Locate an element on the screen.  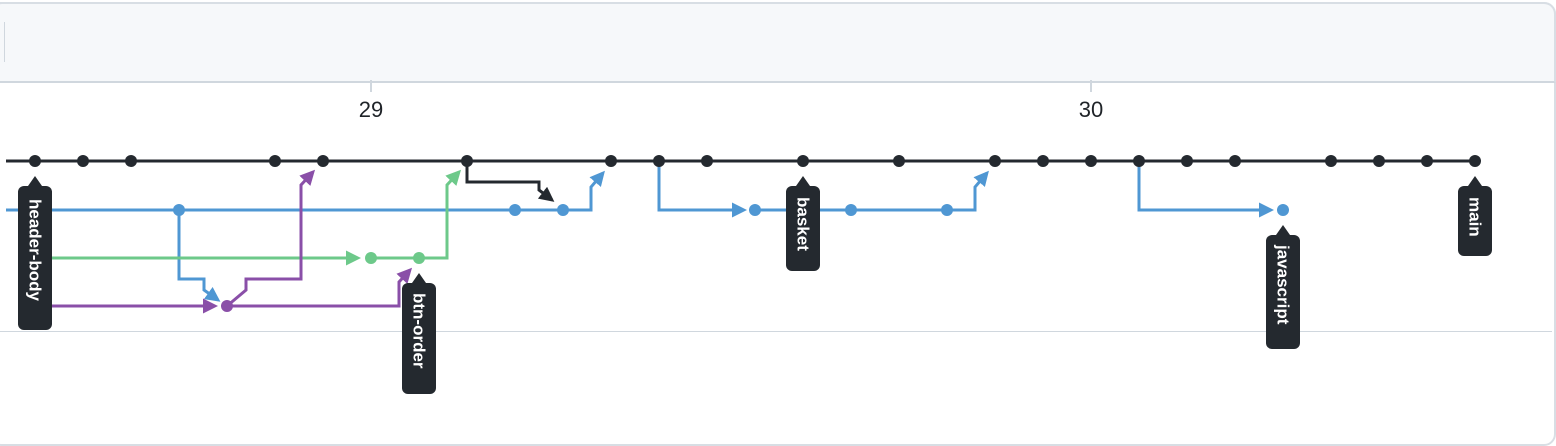
branch-label-javascript: javascript is located at coordinates (1283, 287).